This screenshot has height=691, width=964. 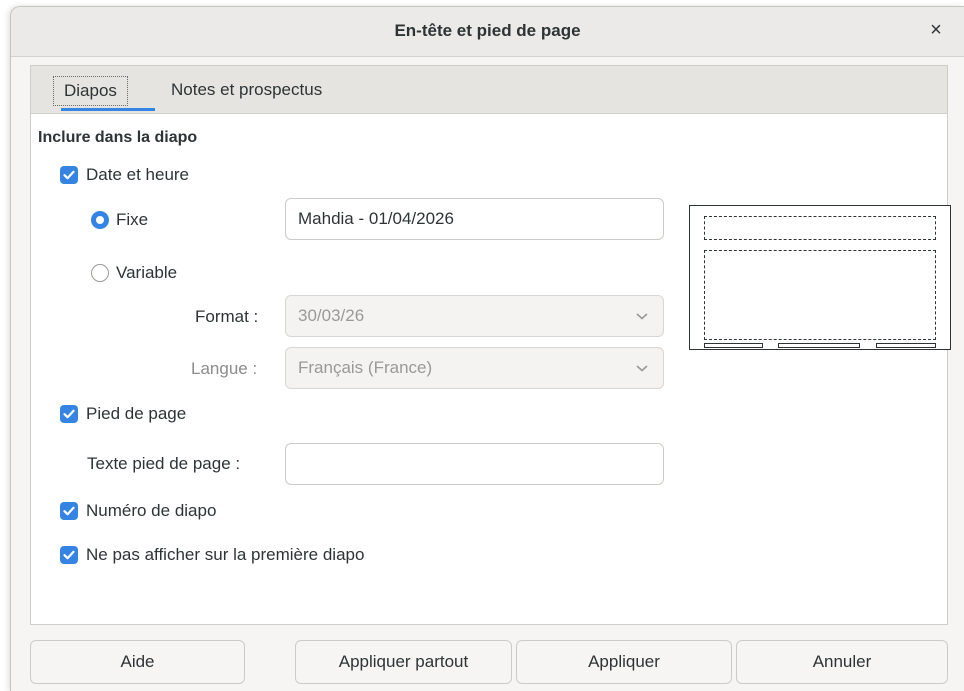 I want to click on footer-label: Pied de page, so click(x=136, y=413).